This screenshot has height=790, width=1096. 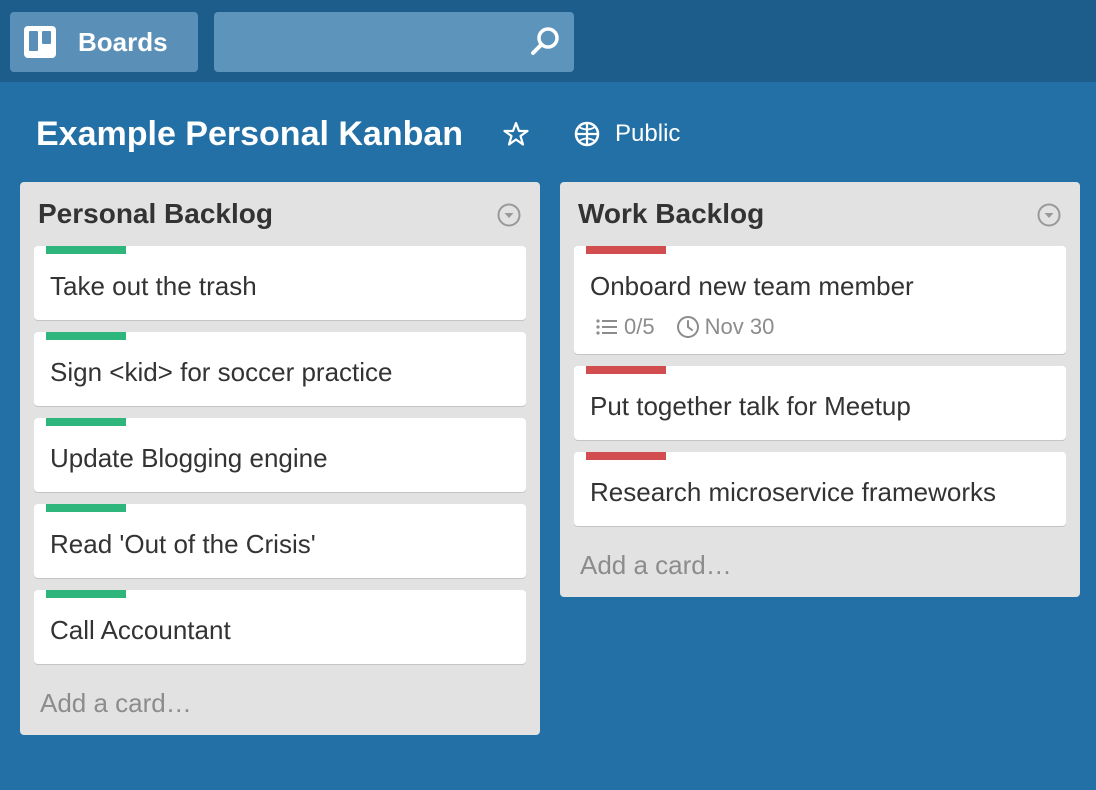 What do you see at coordinates (183, 544) in the screenshot?
I see `card-title: Read 'Out of the Crisis'` at bounding box center [183, 544].